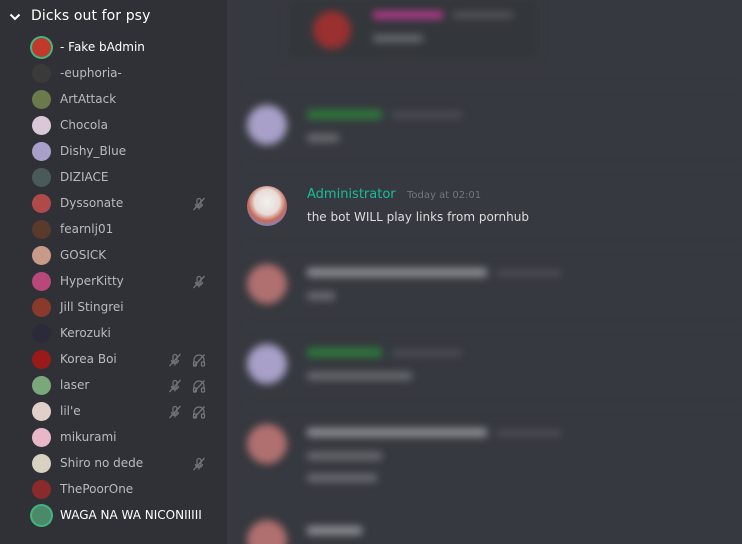  What do you see at coordinates (113, 178) in the screenshot?
I see `voice-user: DIZIACE` at bounding box center [113, 178].